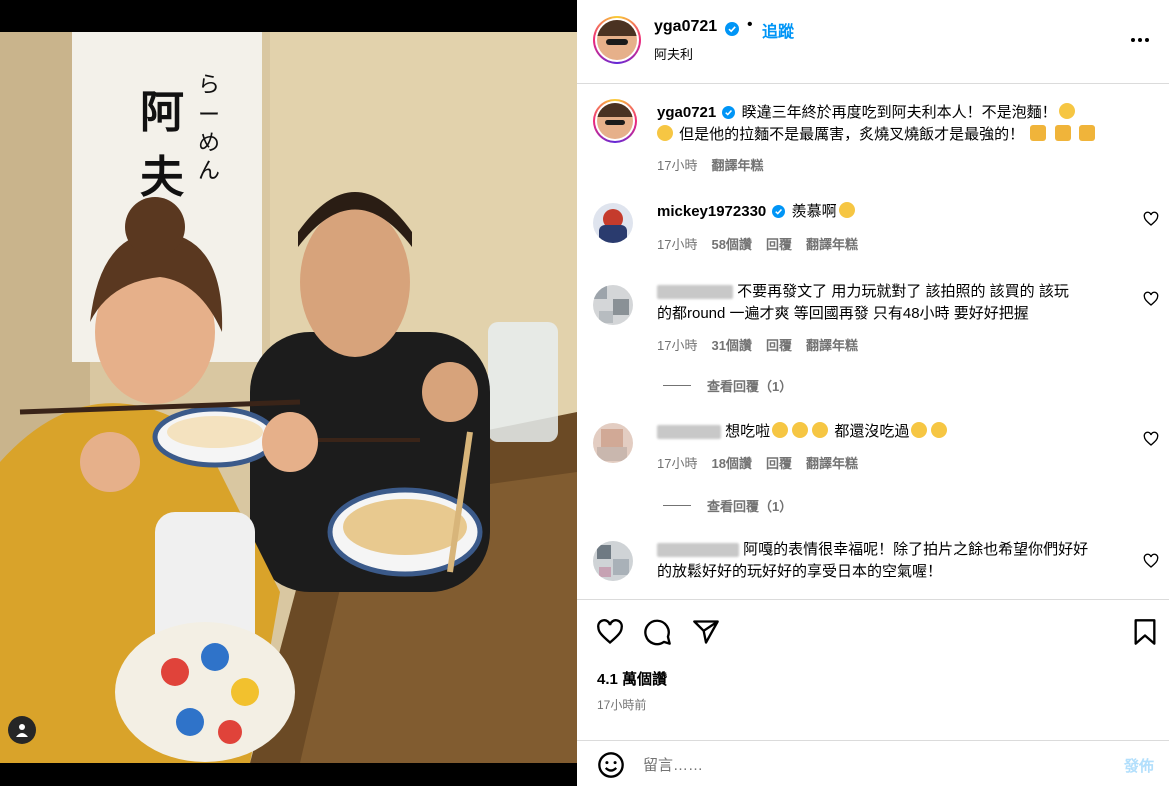  I want to click on comment-composer: 發佈, so click(873, 763).